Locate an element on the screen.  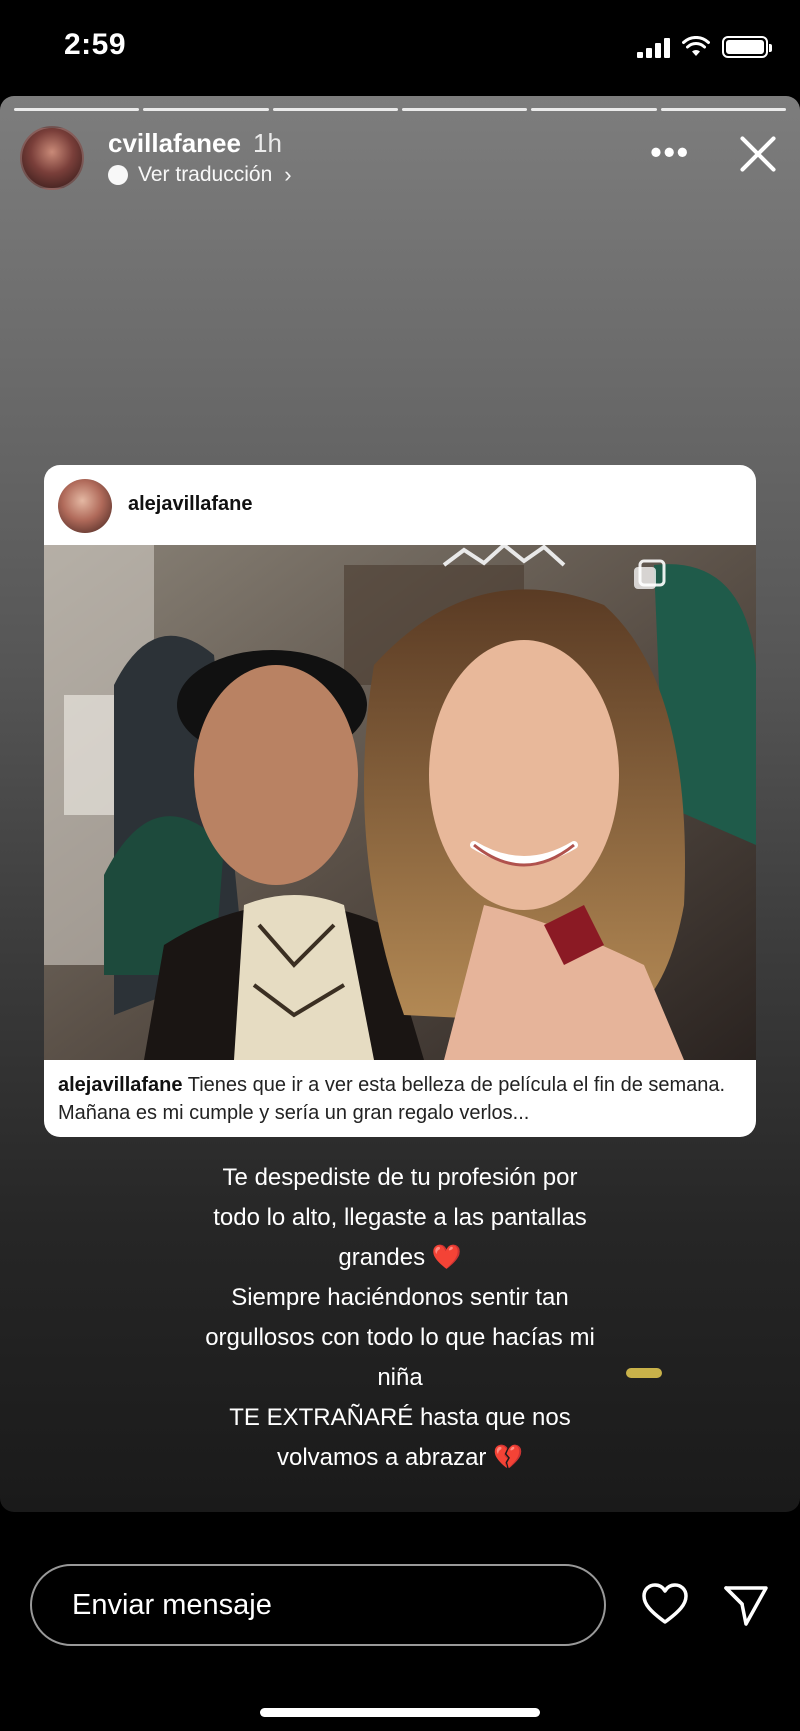
post-avatar is located at coordinates (85, 506).